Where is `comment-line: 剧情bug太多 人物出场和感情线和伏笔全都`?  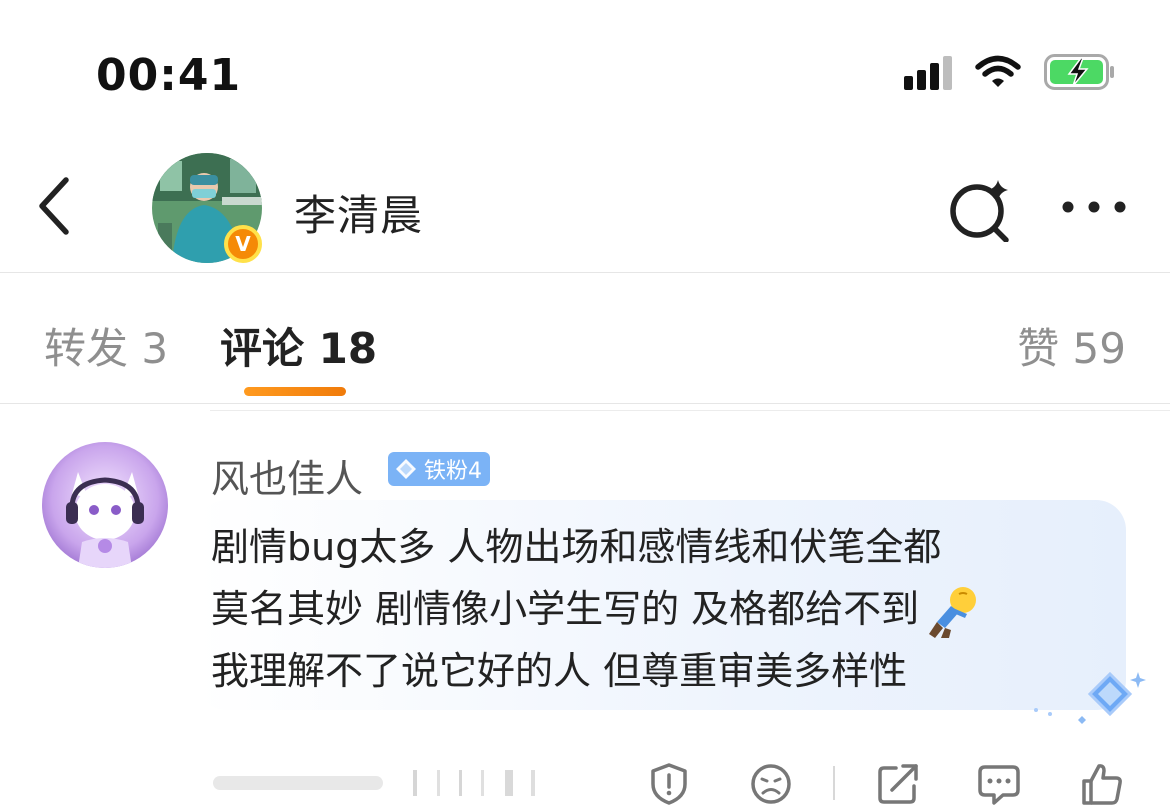
comment-line: 剧情bug太多 人物出场和感情线和伏笔全都 is located at coordinates (576, 547).